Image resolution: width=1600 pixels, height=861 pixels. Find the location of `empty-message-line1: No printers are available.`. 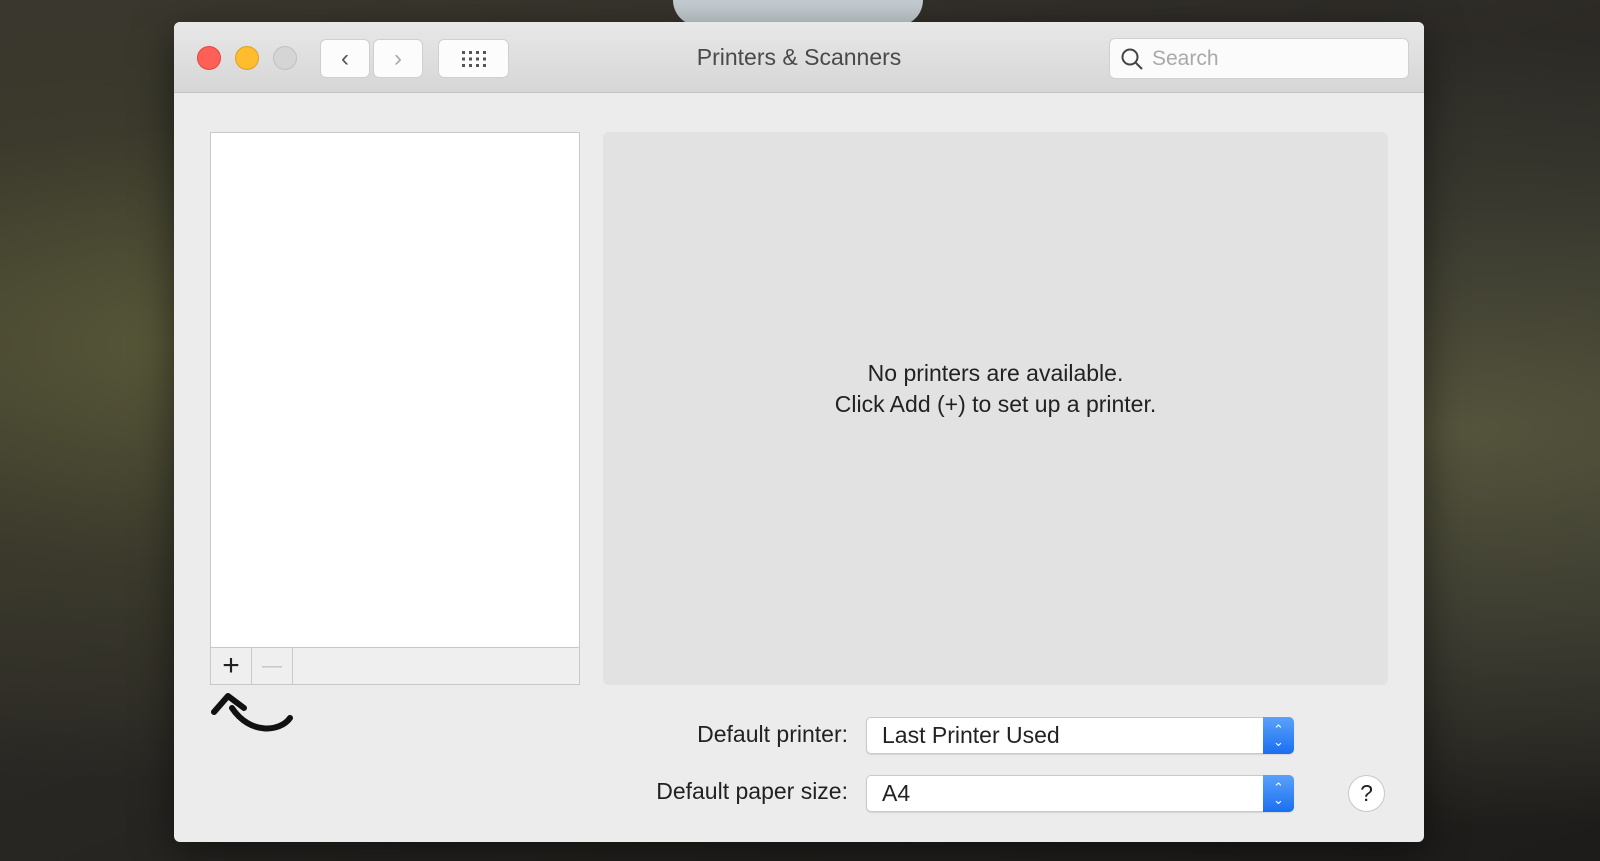

empty-message-line1: No printers are available. is located at coordinates (995, 372).